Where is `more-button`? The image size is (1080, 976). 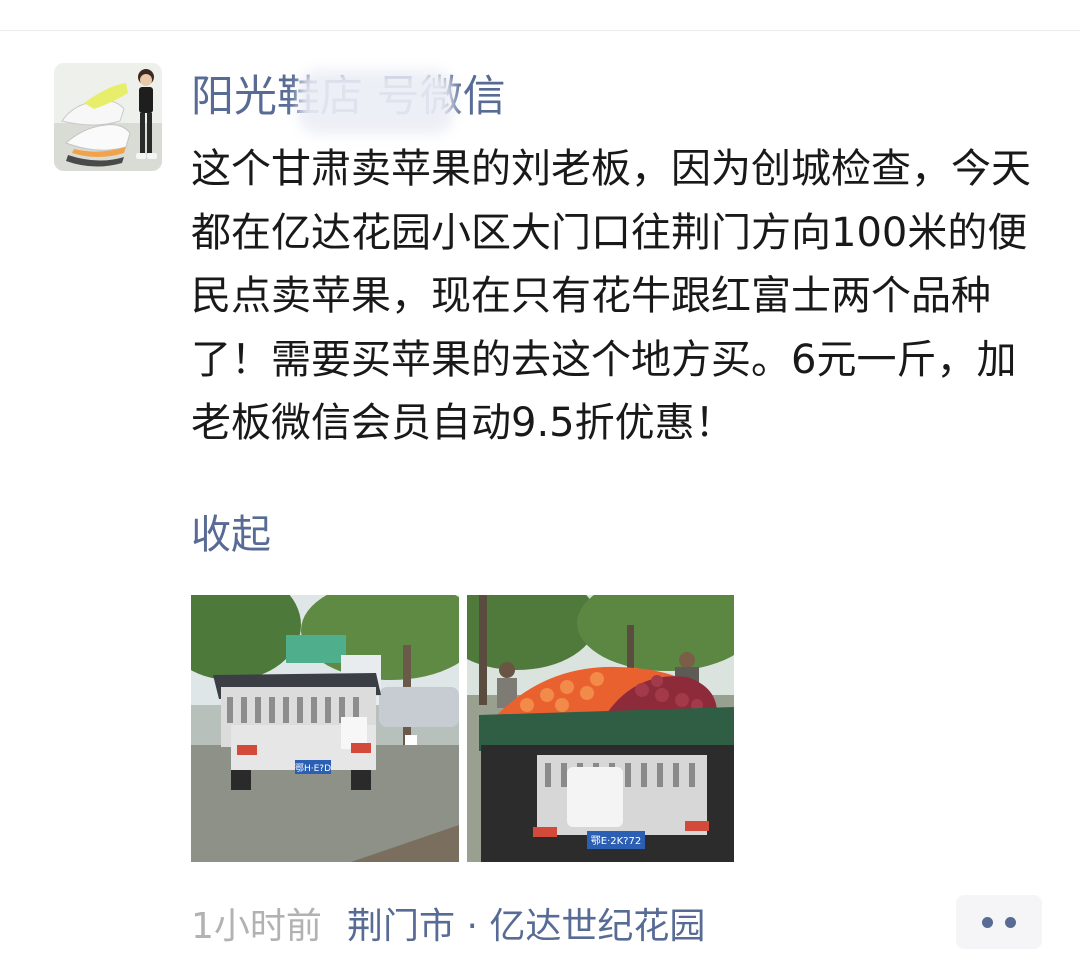
more-button is located at coordinates (999, 922).